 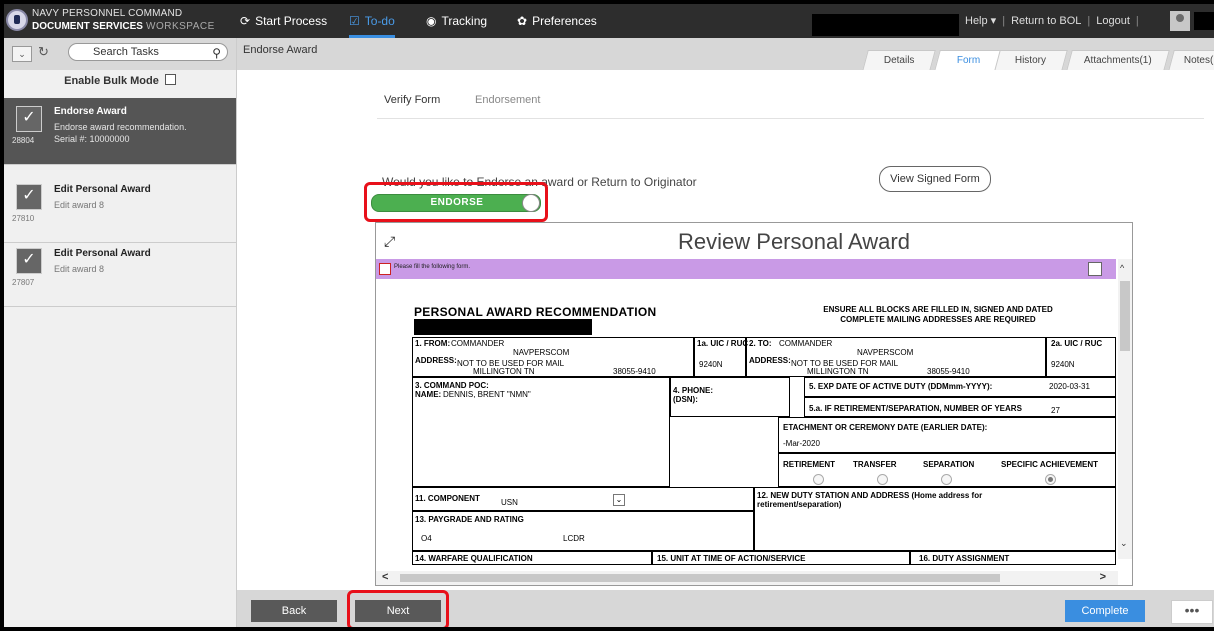 What do you see at coordinates (964, 558) in the screenshot?
I see `duty-assignment-label: 16. DUTY ASSIGNMENT` at bounding box center [964, 558].